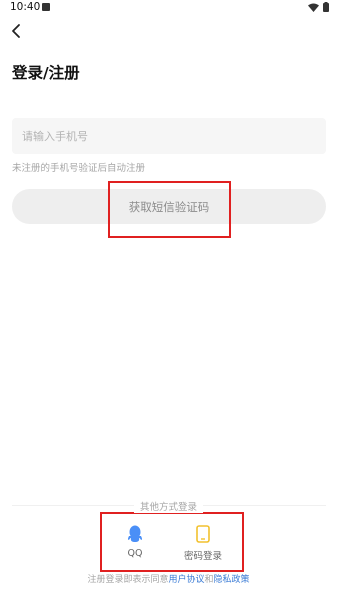  What do you see at coordinates (326, 7) in the screenshot?
I see `battery-icon` at bounding box center [326, 7].